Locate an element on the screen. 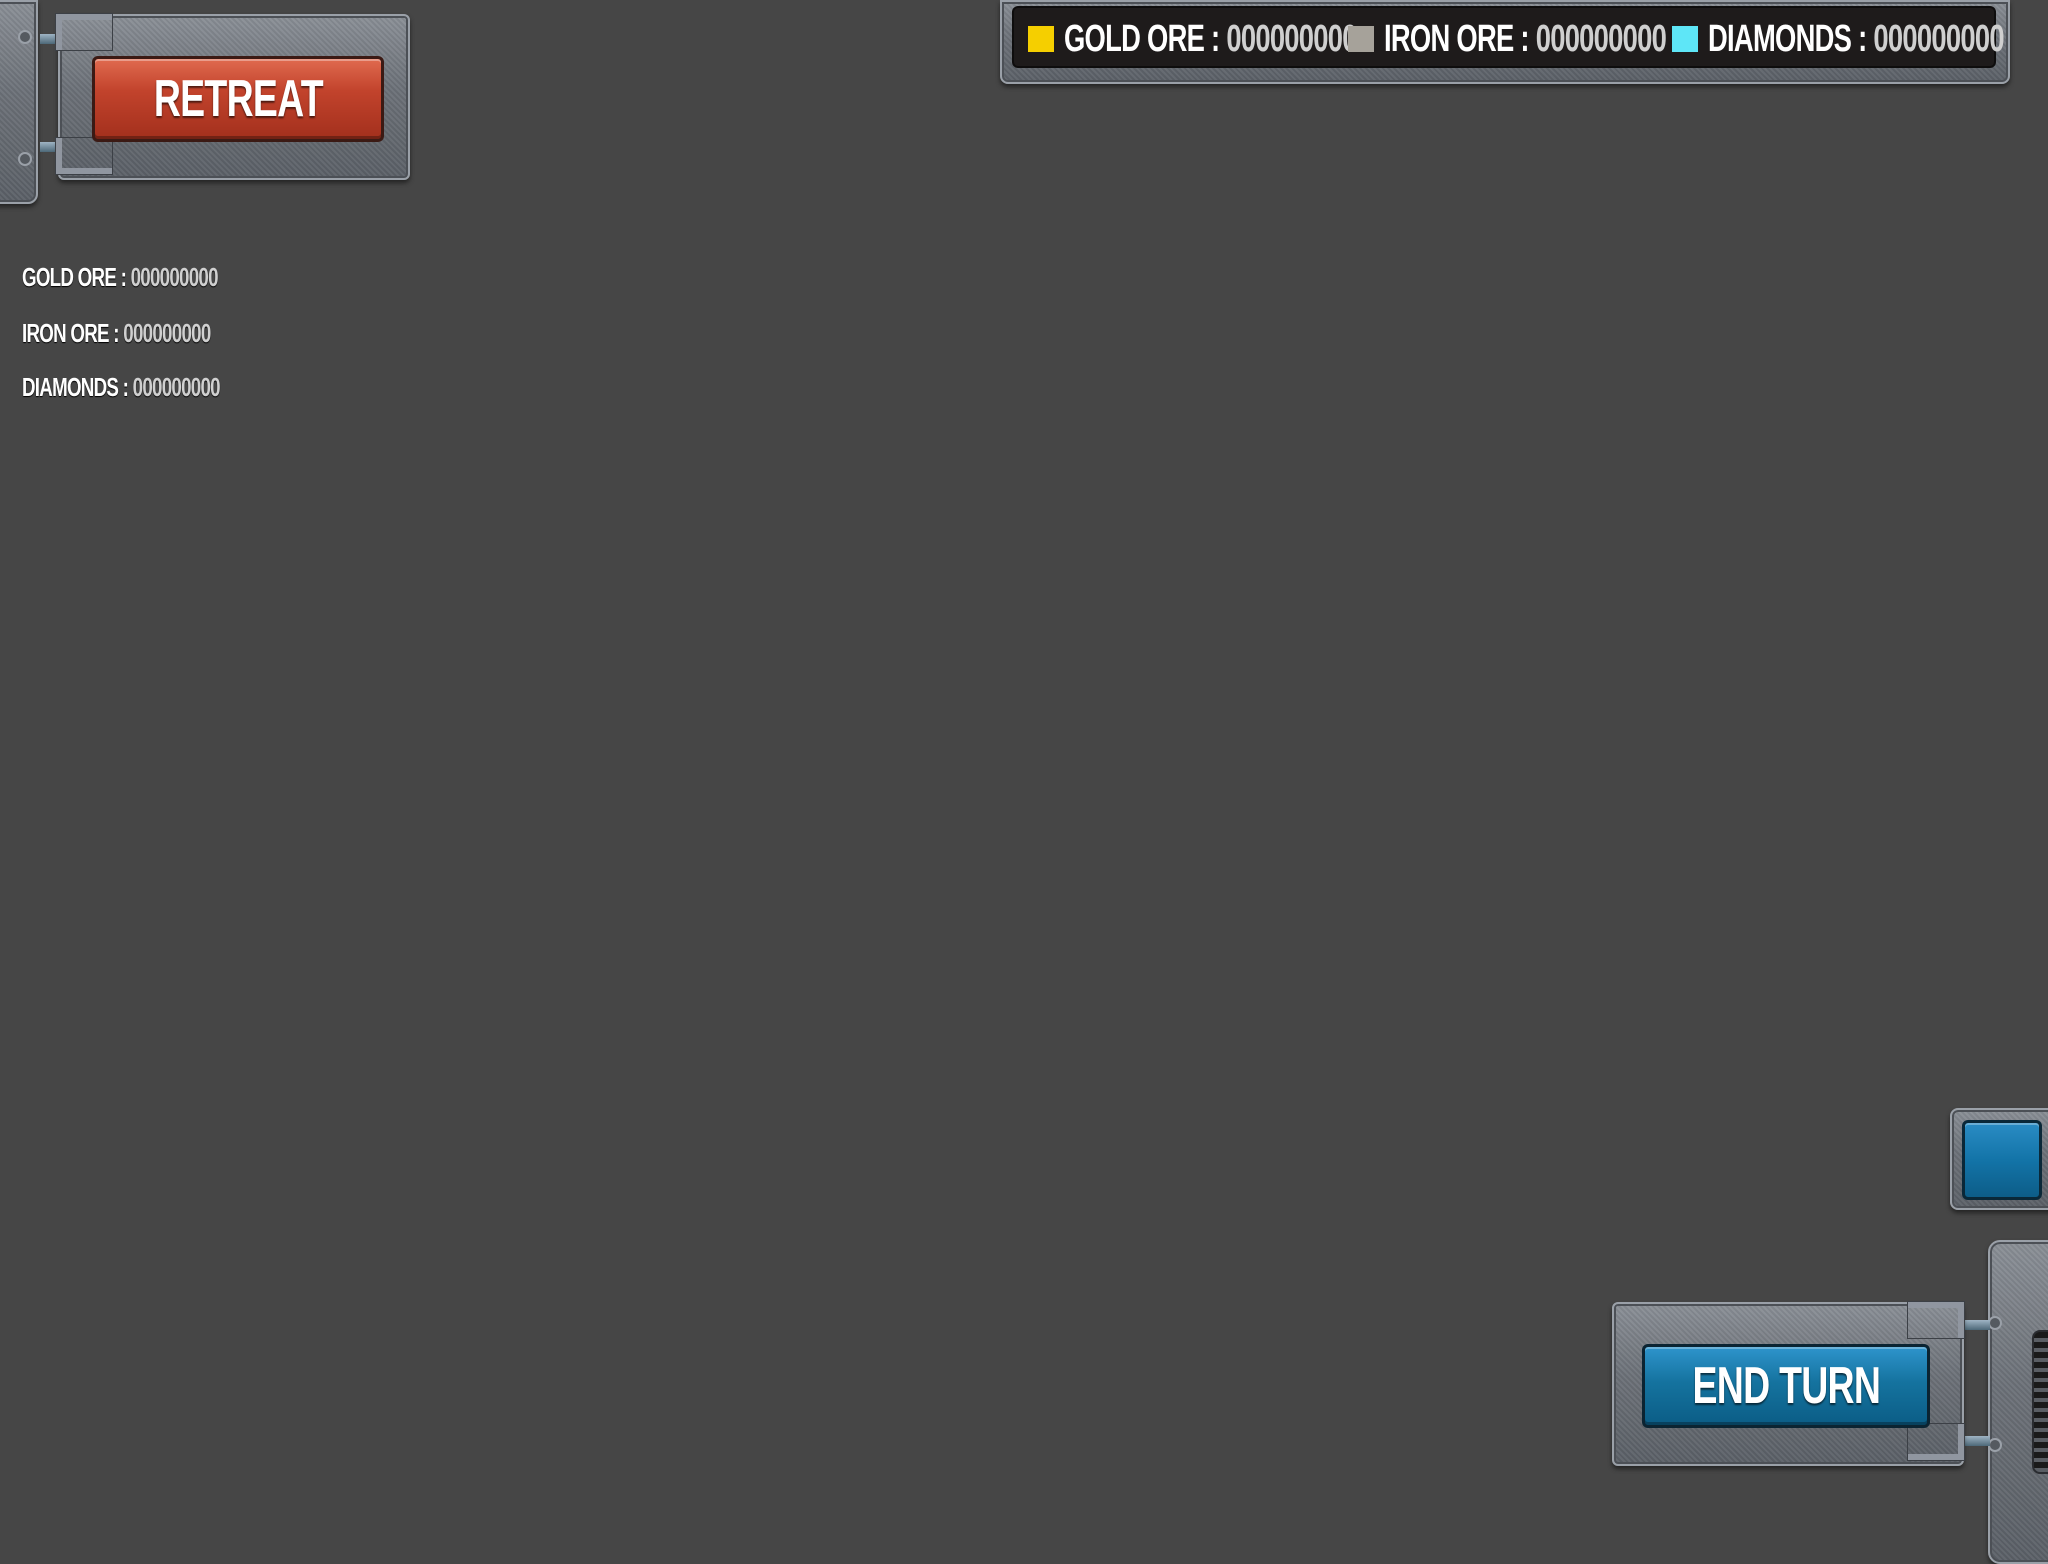  resource-diamonds-label: DIAMONDS : is located at coordinates (1787, 38).